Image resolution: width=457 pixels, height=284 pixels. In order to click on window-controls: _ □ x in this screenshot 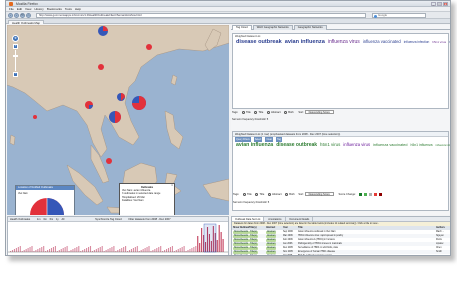, I will do `click(439, 4)`.